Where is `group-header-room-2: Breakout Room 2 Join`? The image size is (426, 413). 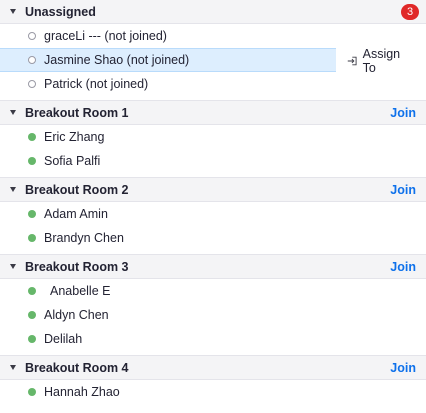
group-header-room-2: Breakout Room 2 Join is located at coordinates (213, 189).